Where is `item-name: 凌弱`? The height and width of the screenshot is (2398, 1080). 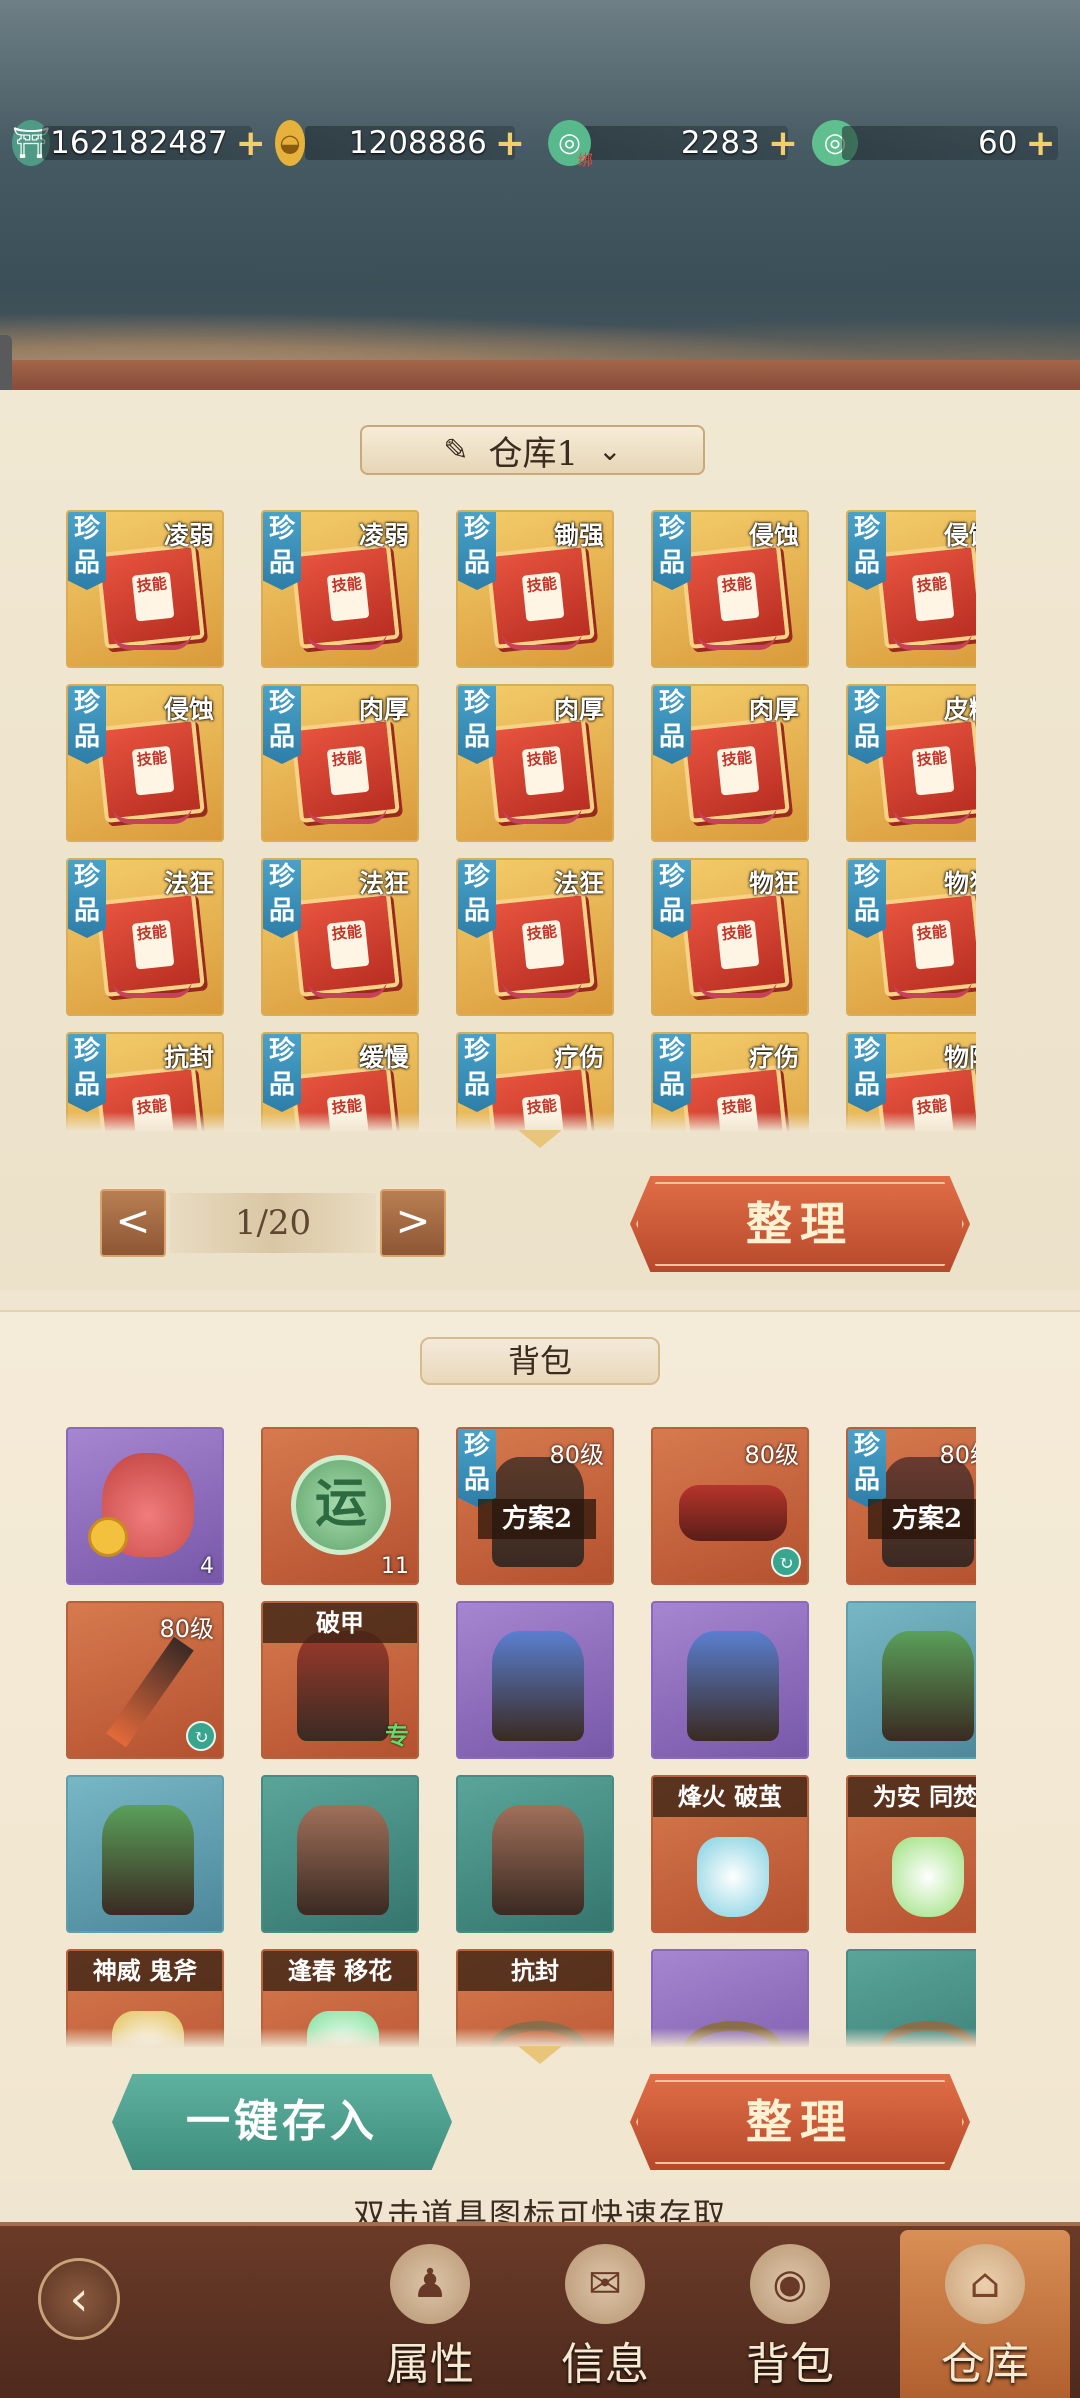
item-name: 凌弱 is located at coordinates (383, 535).